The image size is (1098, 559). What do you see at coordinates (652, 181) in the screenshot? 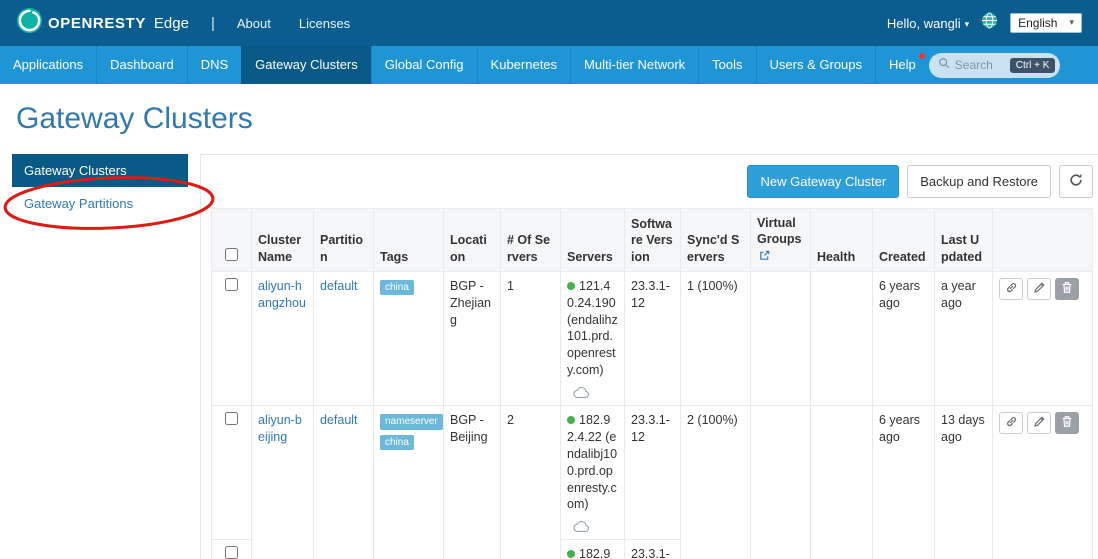
I see `toolbar: New Gateway Cluster Backup and Restore` at bounding box center [652, 181].